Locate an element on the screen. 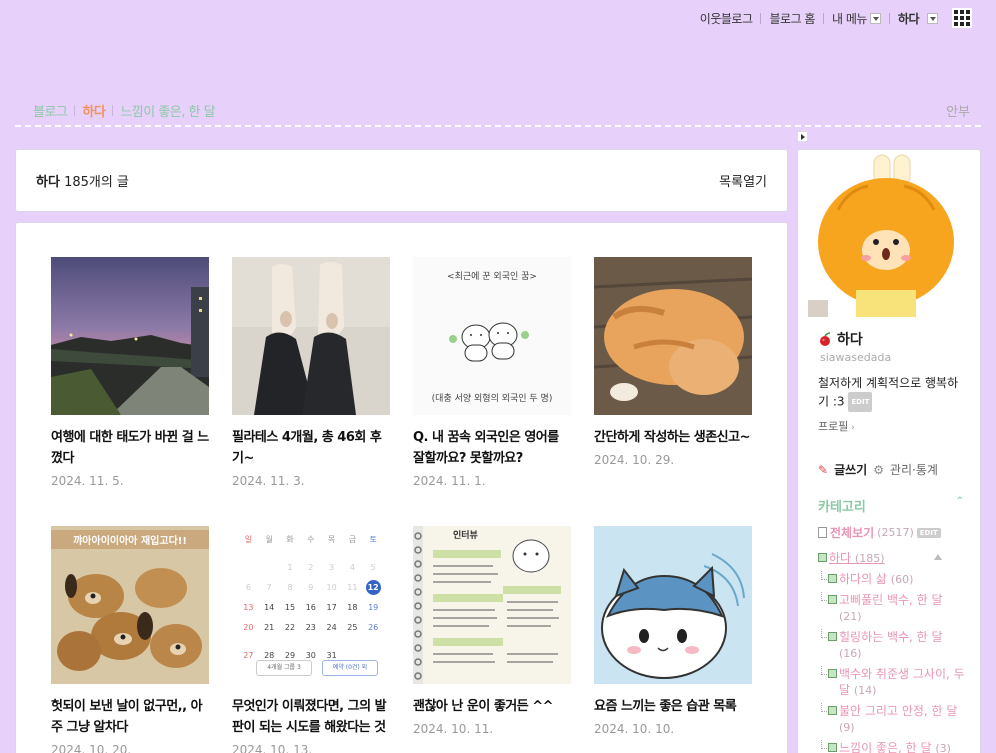 The image size is (996, 753). post-thumbnail: <최근에 꾼 외국인 꿈> (대충 서양 외형의 외국인 두 명) is located at coordinates (492, 336).